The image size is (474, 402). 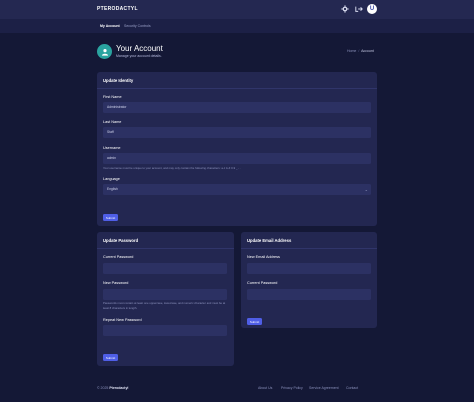 What do you see at coordinates (372, 9) in the screenshot?
I see `user-avatar: U` at bounding box center [372, 9].